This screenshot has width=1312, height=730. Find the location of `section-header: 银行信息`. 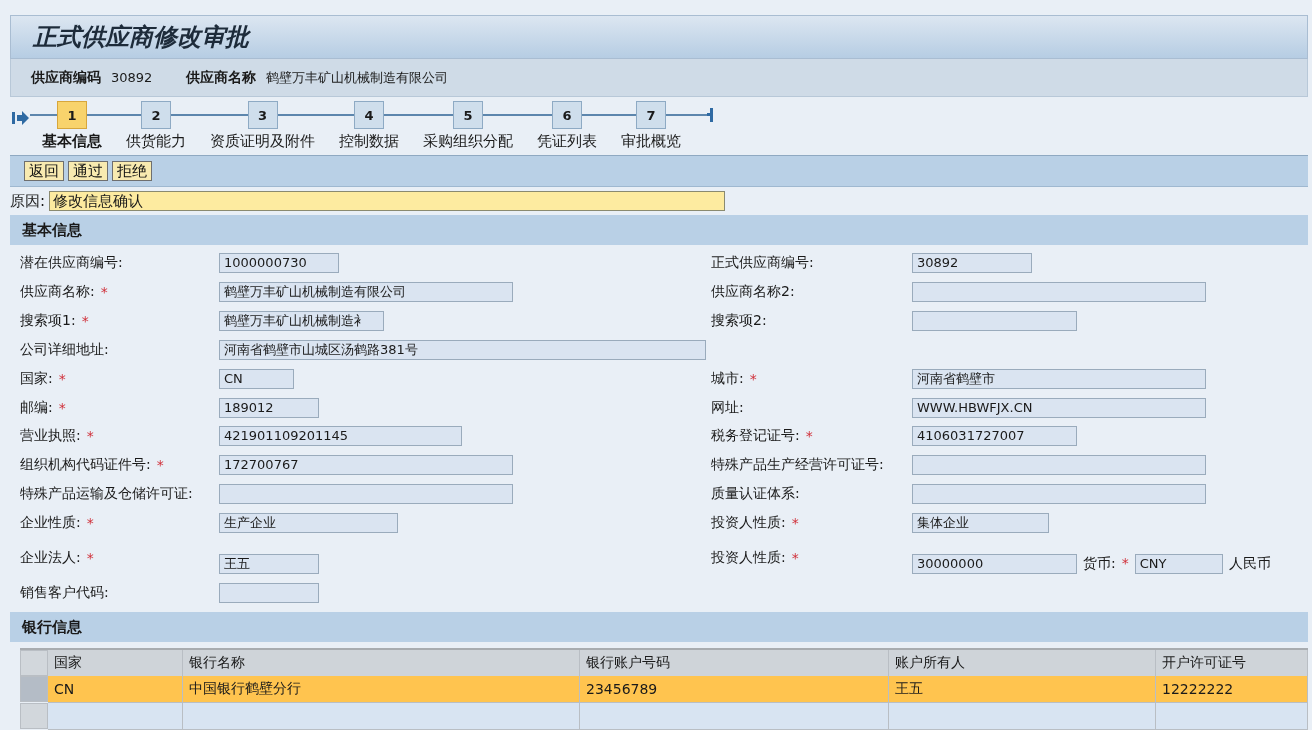

section-header: 银行信息 is located at coordinates (659, 627).